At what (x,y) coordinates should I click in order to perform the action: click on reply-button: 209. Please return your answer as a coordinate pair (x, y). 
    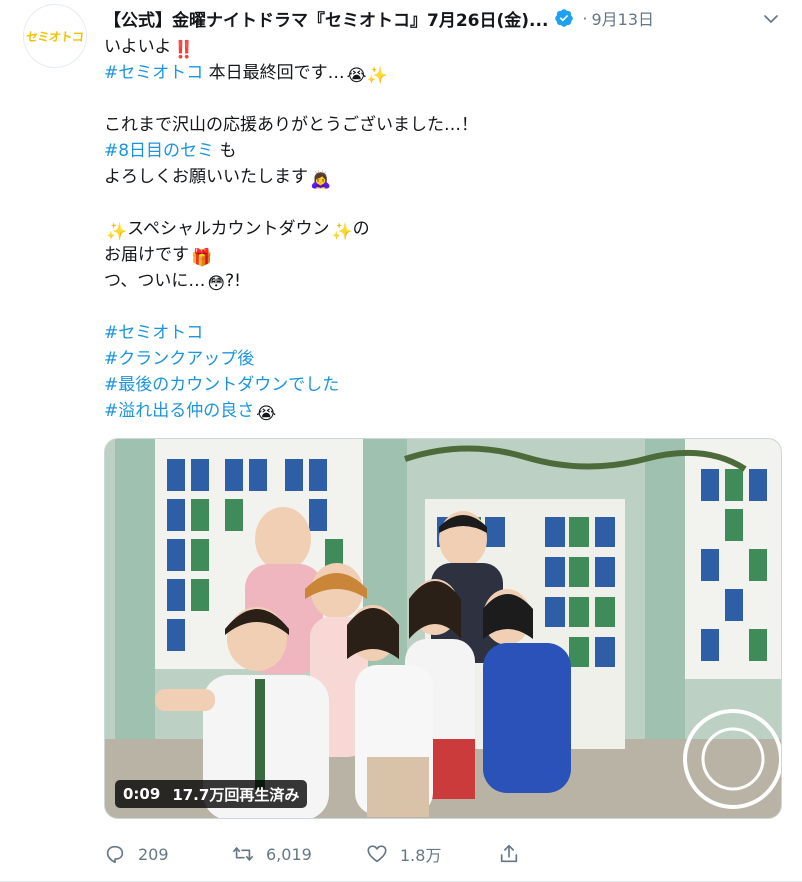
    Looking at the image, I should click on (136, 854).